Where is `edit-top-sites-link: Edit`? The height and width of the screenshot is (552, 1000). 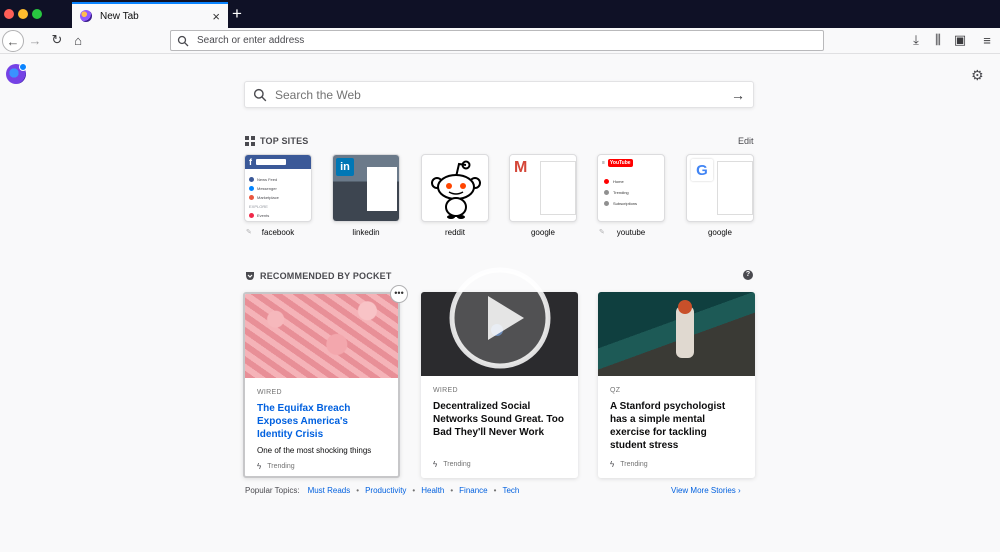
edit-top-sites-link: Edit is located at coordinates (746, 141).